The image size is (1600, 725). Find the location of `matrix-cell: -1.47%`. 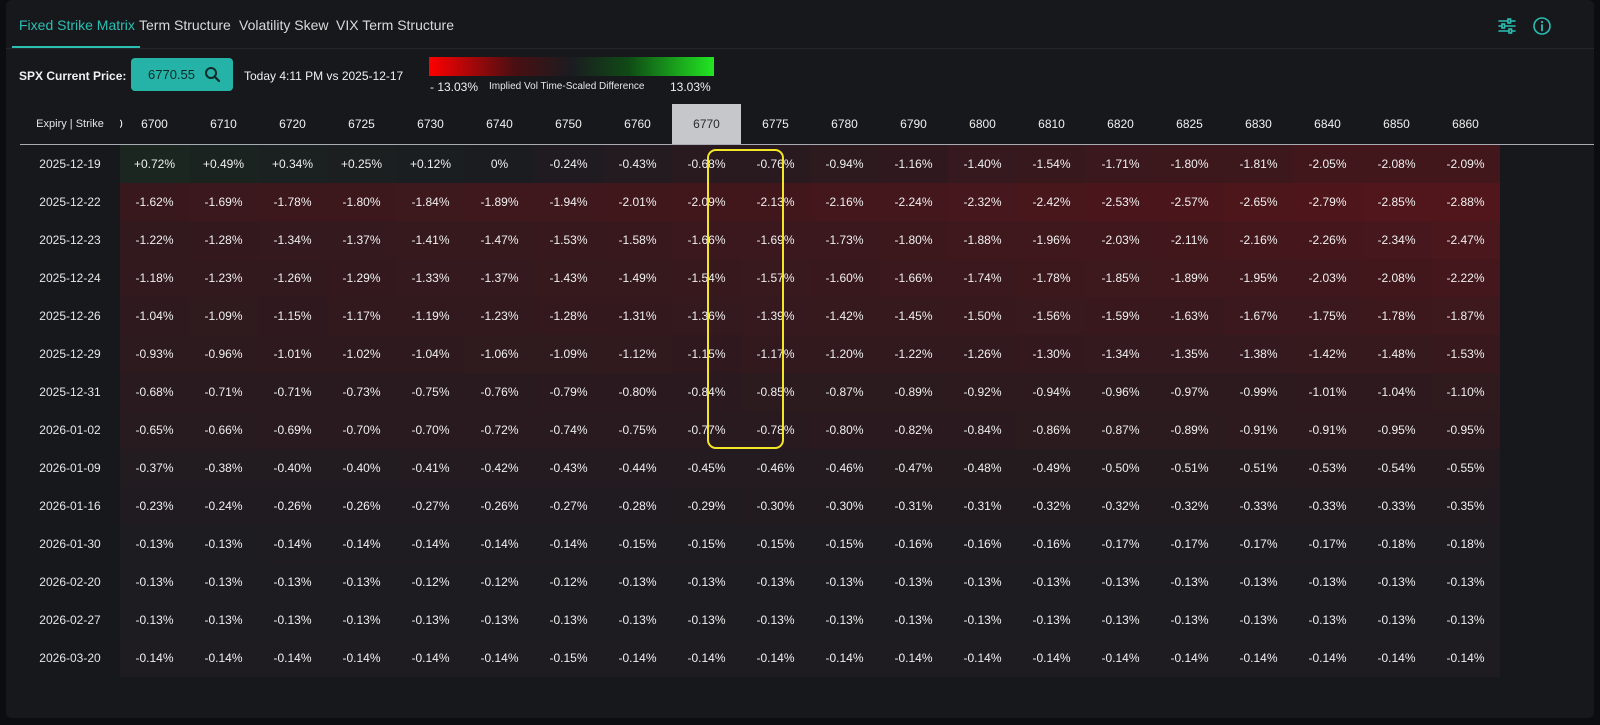

matrix-cell: -1.47% is located at coordinates (499, 240).